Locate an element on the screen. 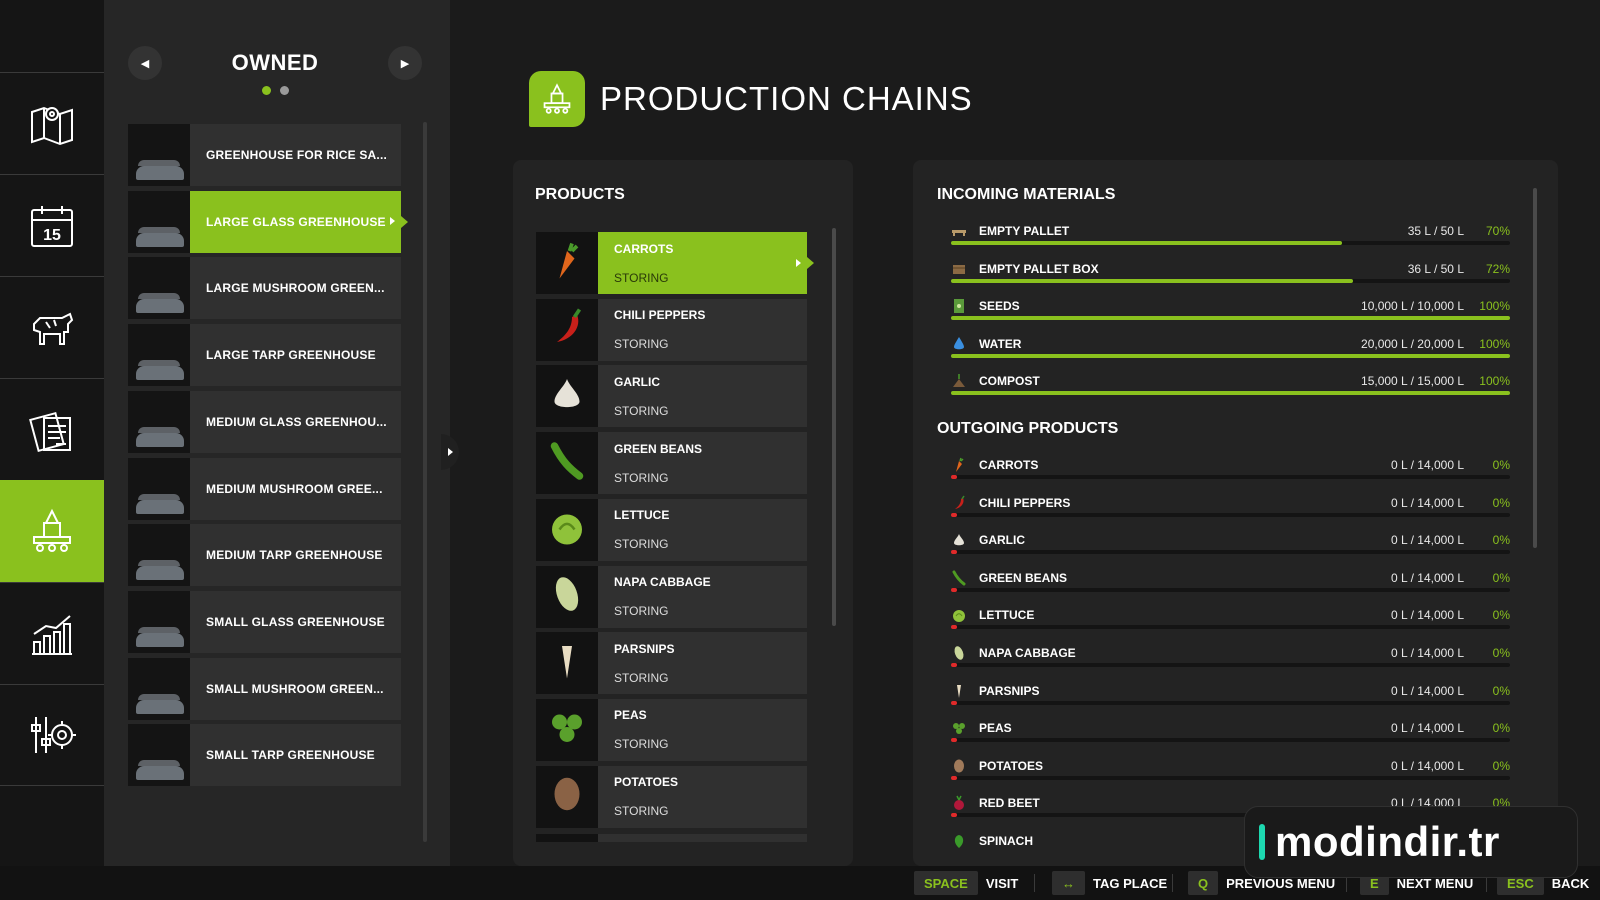 The height and width of the screenshot is (900, 1600). settings-icon is located at coordinates (53, 735).